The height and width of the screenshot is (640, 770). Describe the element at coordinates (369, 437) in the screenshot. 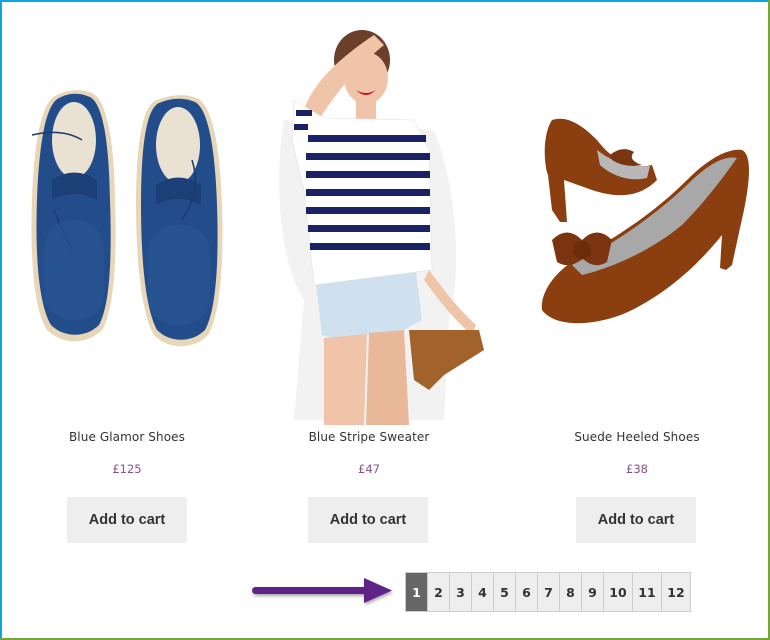

I see `product-title: Blue Stripe Sweater` at that location.